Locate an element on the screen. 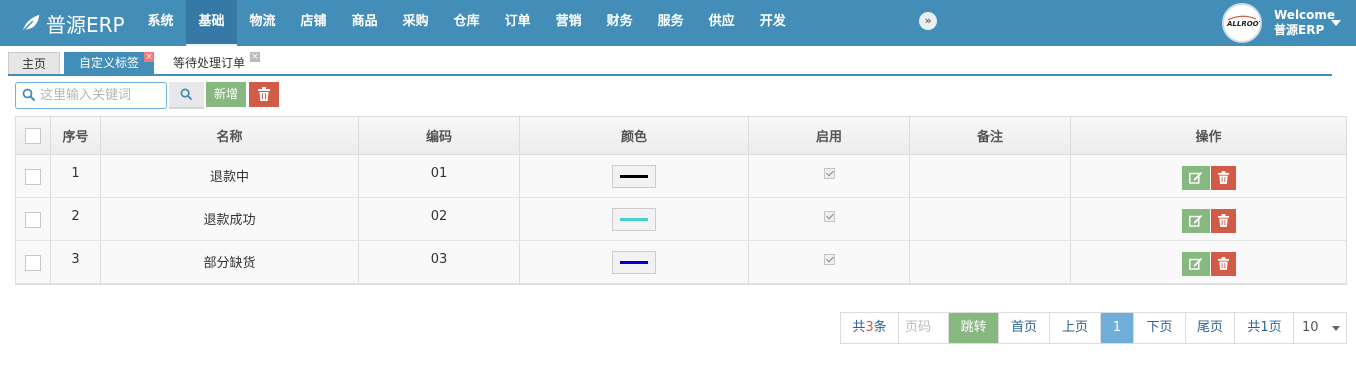  row-index: 1 is located at coordinates (76, 176).